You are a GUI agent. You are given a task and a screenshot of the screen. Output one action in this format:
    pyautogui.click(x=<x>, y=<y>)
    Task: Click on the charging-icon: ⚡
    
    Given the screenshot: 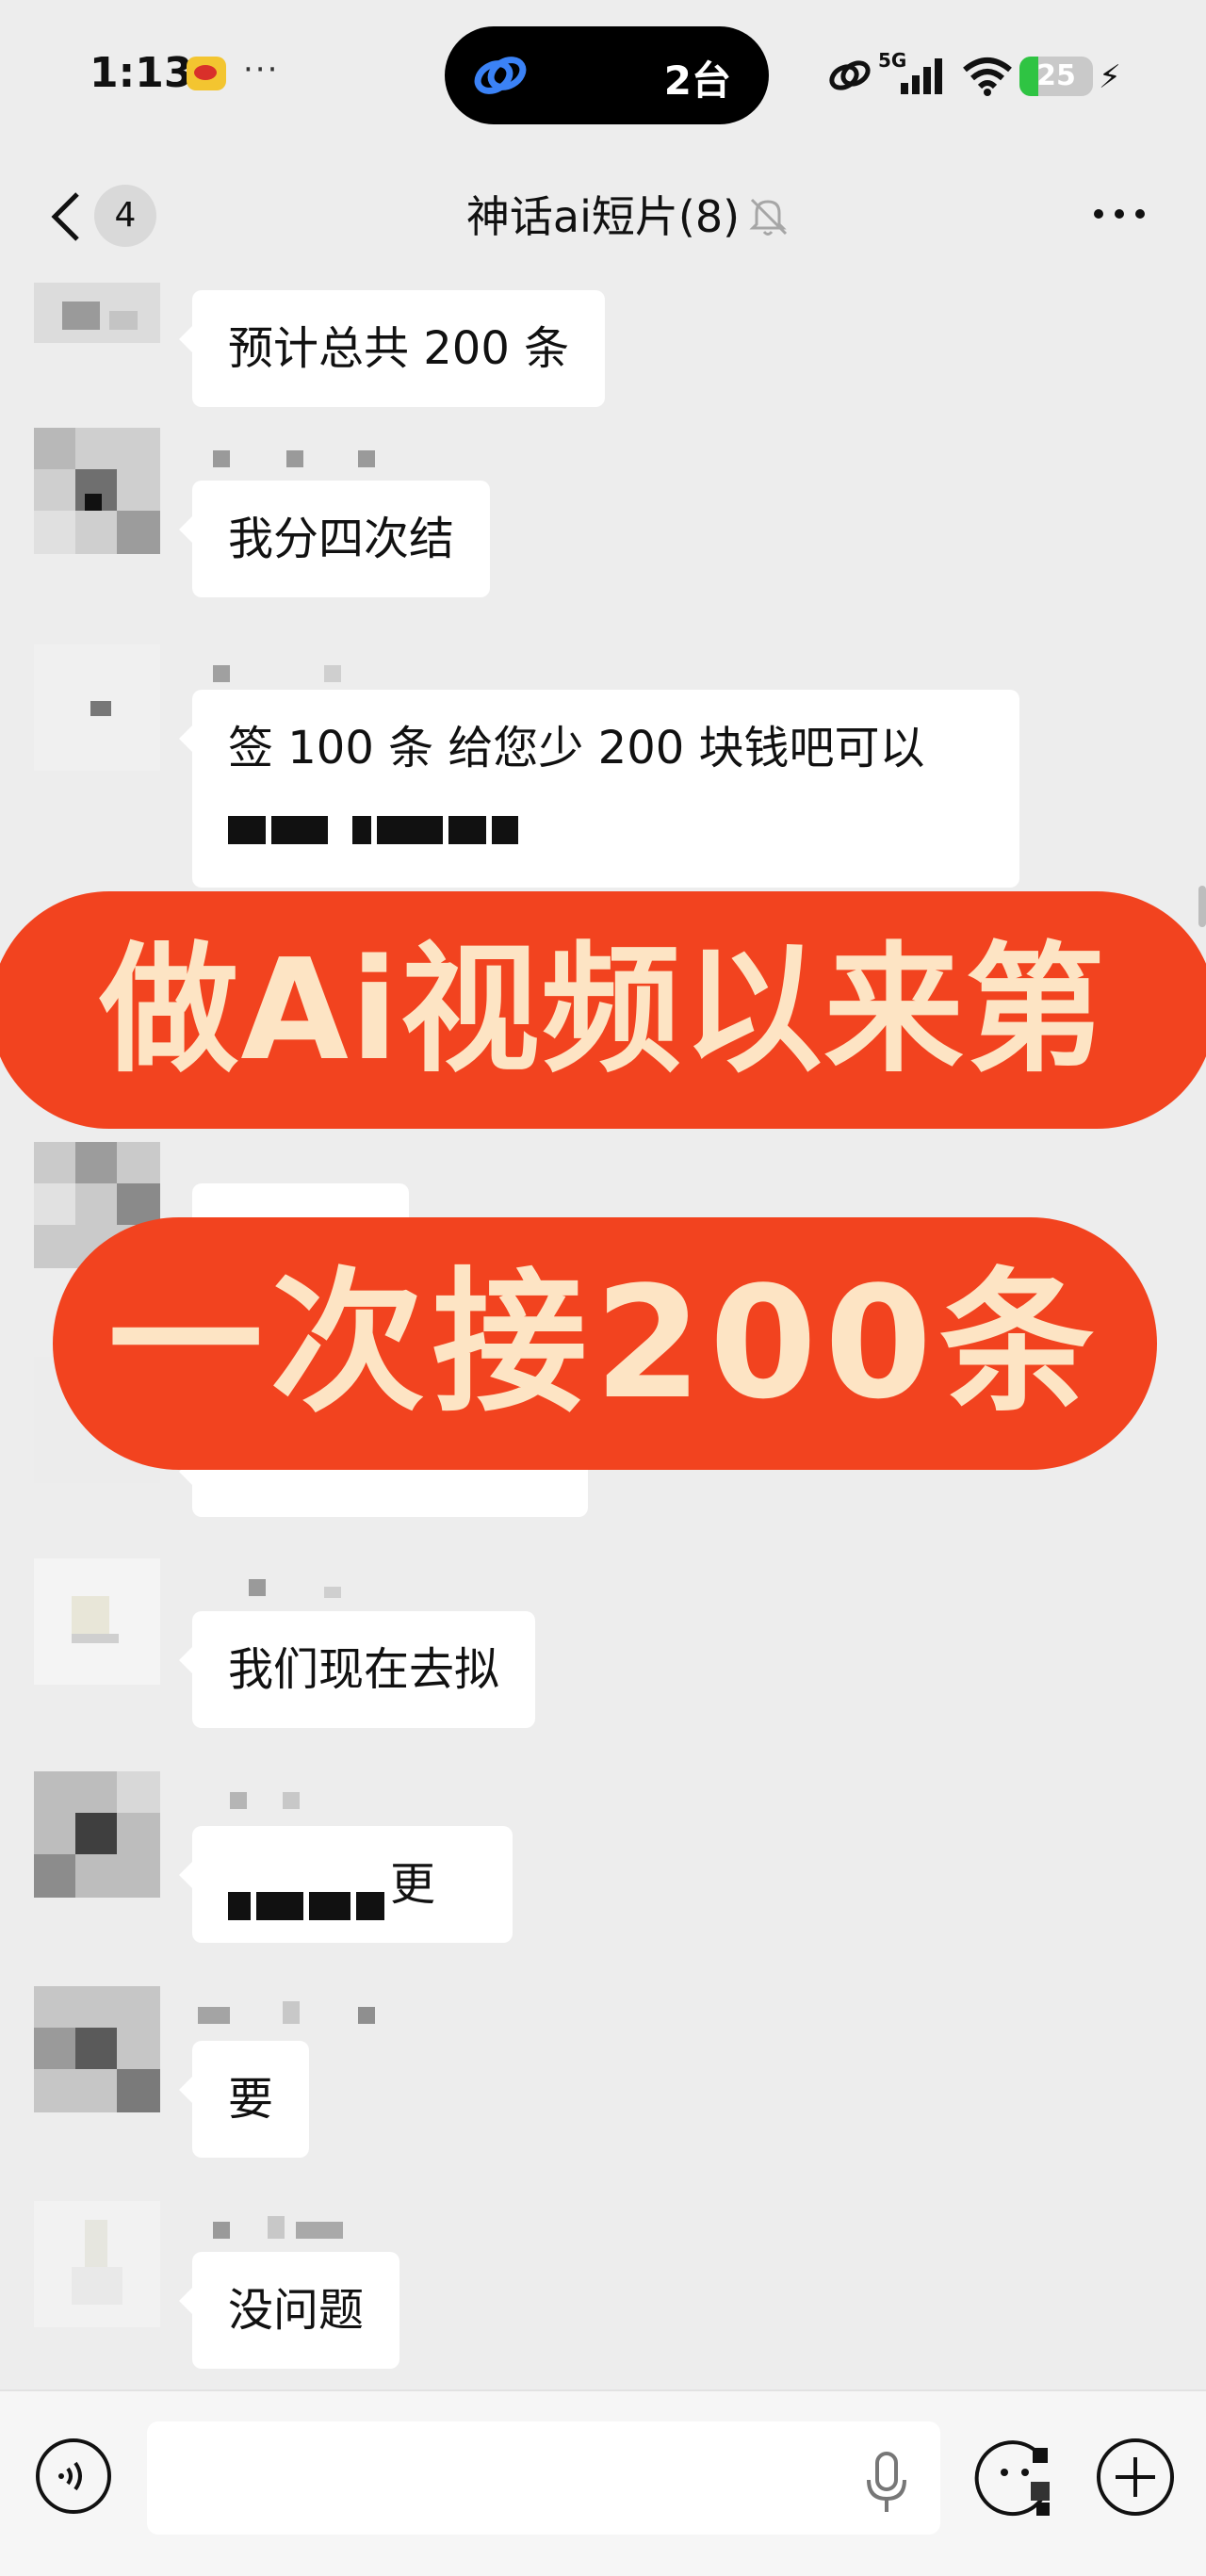 What is the action you would take?
    pyautogui.click(x=1110, y=77)
    